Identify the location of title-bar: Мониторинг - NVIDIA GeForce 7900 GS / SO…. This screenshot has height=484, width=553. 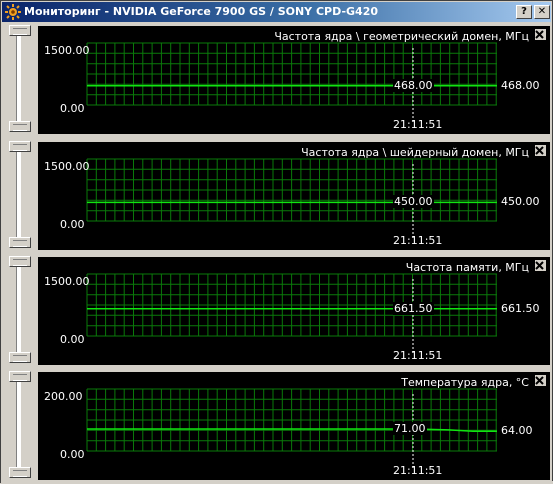
(276, 12).